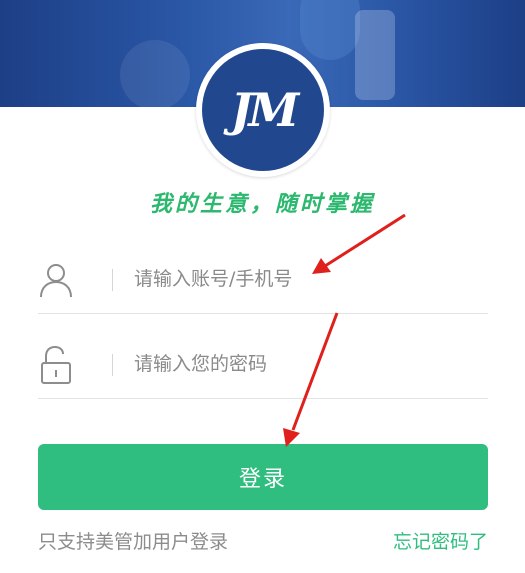 This screenshot has width=525, height=573. I want to click on user-icon, so click(56, 281).